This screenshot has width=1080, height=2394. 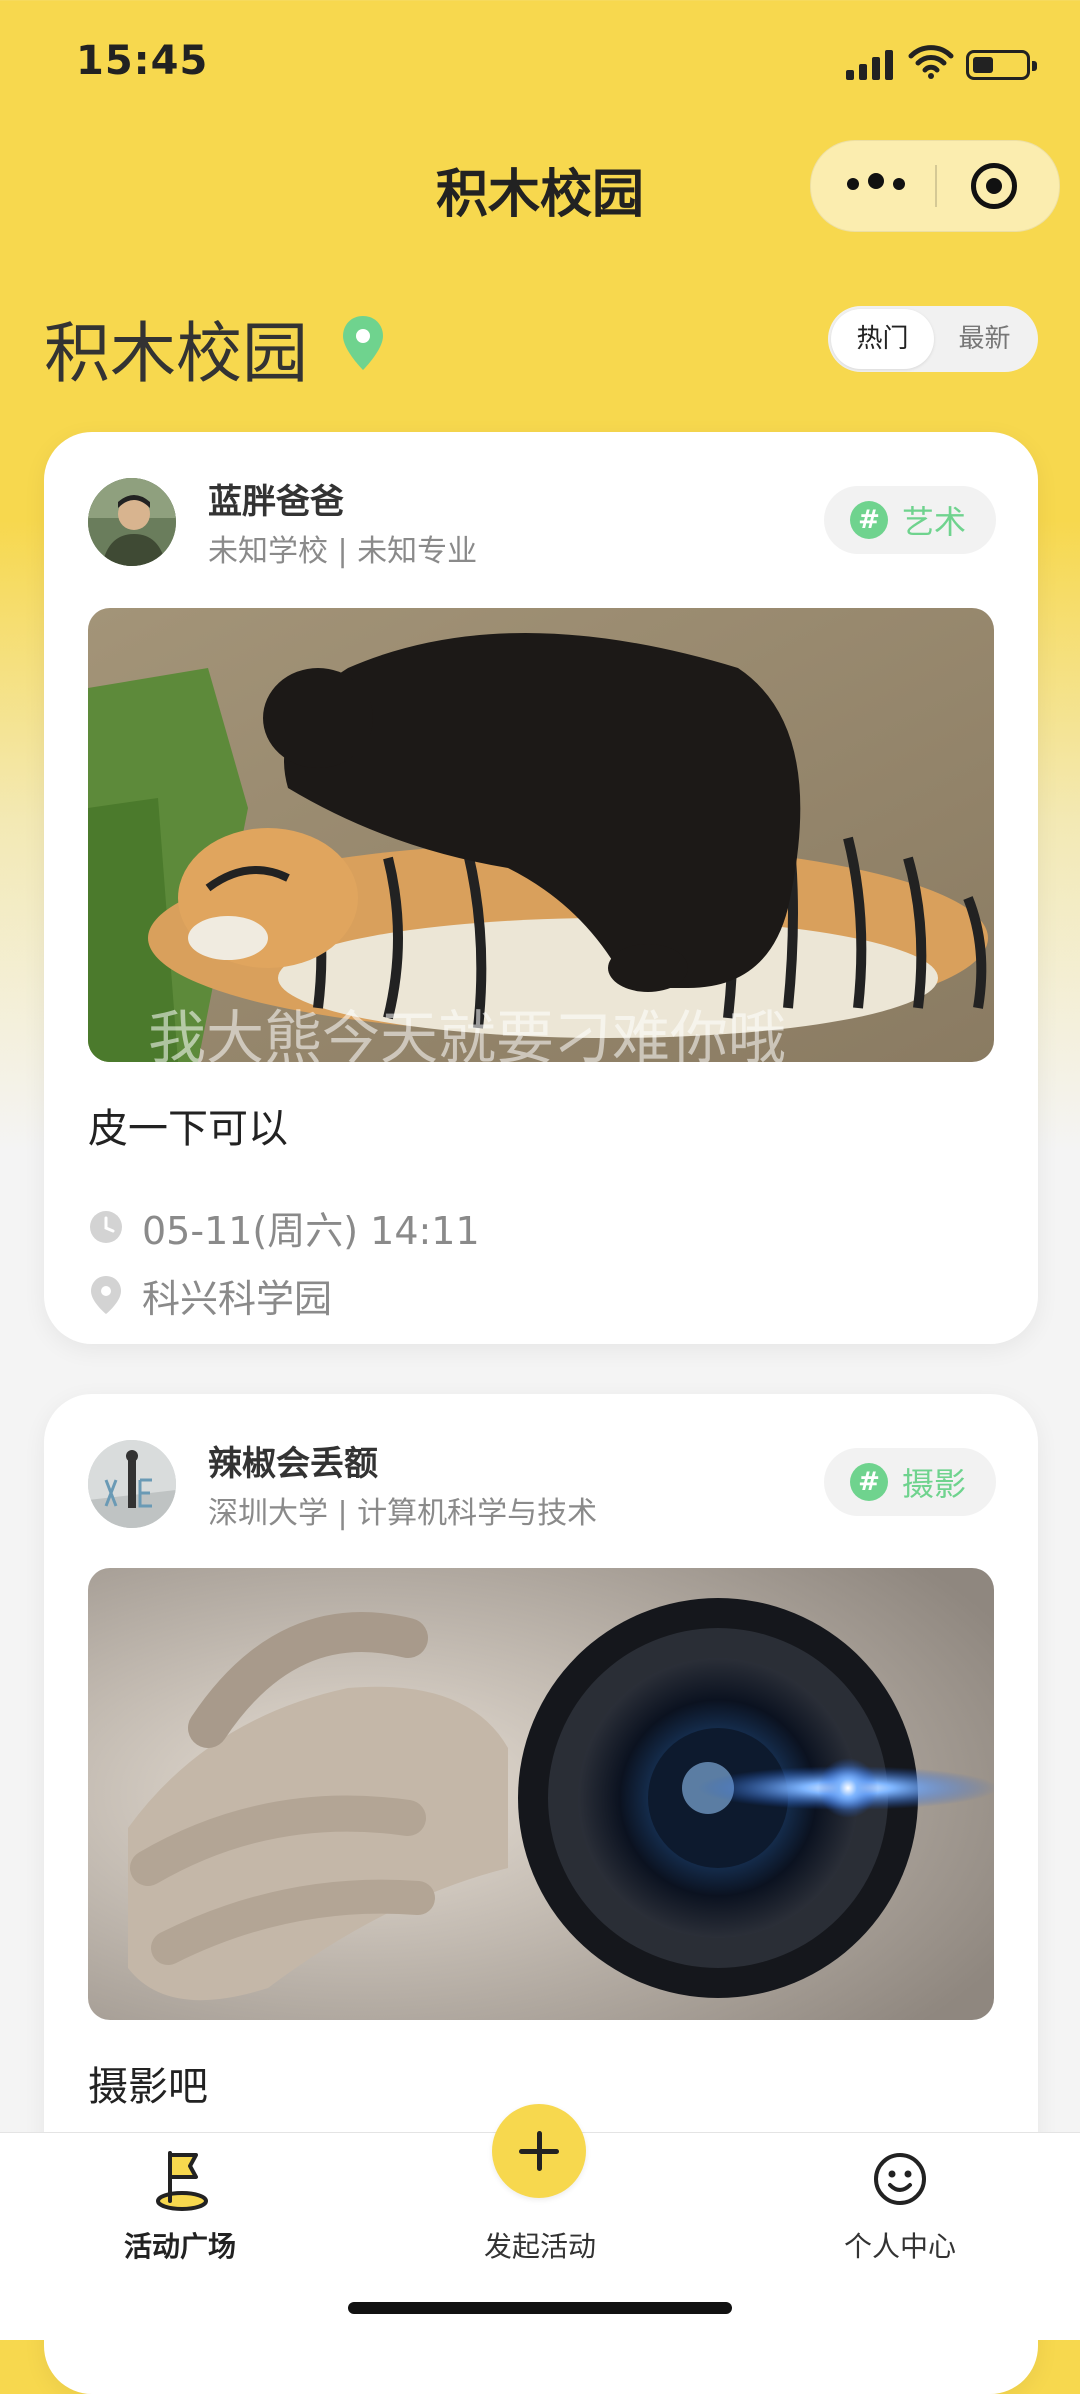 What do you see at coordinates (176, 348) in the screenshot?
I see `campus-name: 积木校园` at bounding box center [176, 348].